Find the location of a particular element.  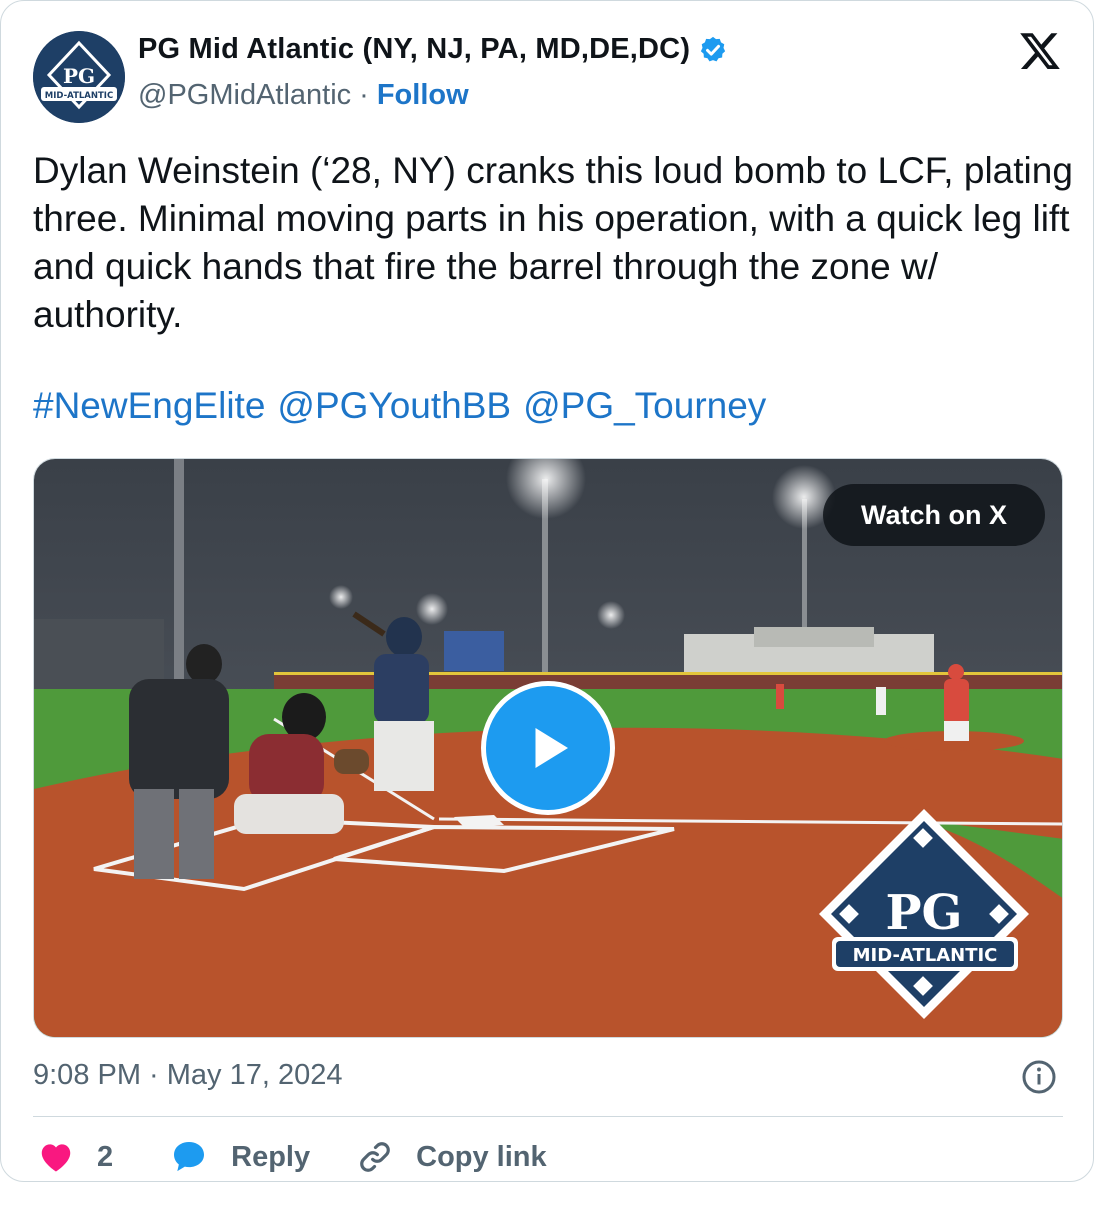

author-handle-row: @PGMidAtlantic · Follow is located at coordinates (303, 95).